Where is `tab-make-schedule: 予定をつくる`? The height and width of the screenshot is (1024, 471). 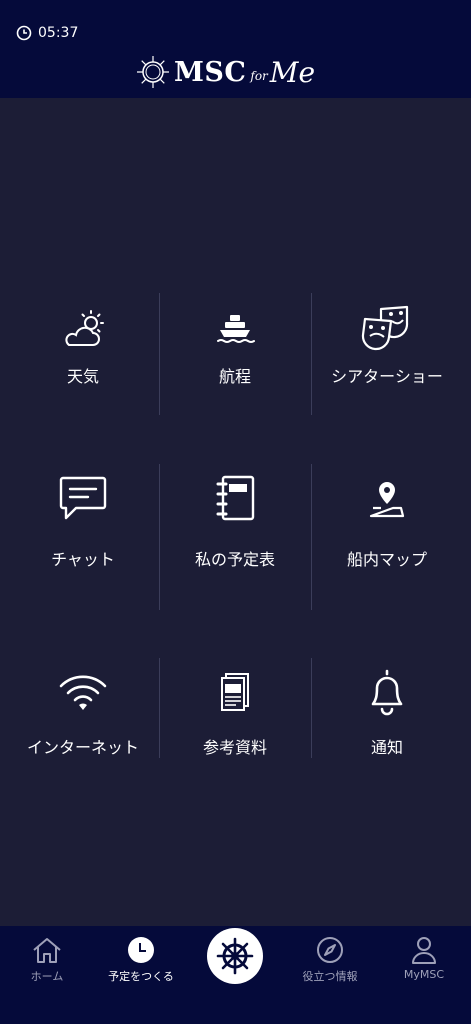 tab-make-schedule: 予定をつくる is located at coordinates (141, 960).